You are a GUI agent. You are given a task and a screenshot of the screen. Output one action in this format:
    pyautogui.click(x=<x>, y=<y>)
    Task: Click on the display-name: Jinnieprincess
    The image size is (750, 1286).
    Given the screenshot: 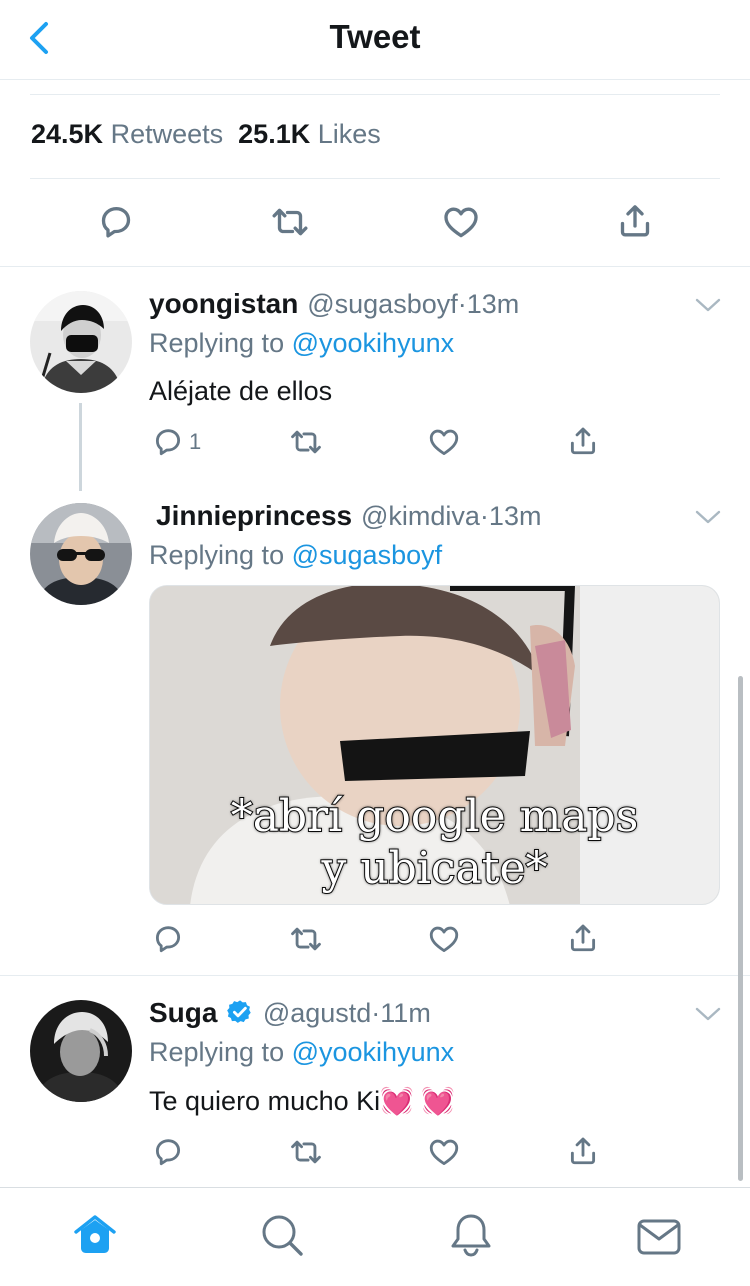 What is the action you would take?
    pyautogui.click(x=254, y=515)
    